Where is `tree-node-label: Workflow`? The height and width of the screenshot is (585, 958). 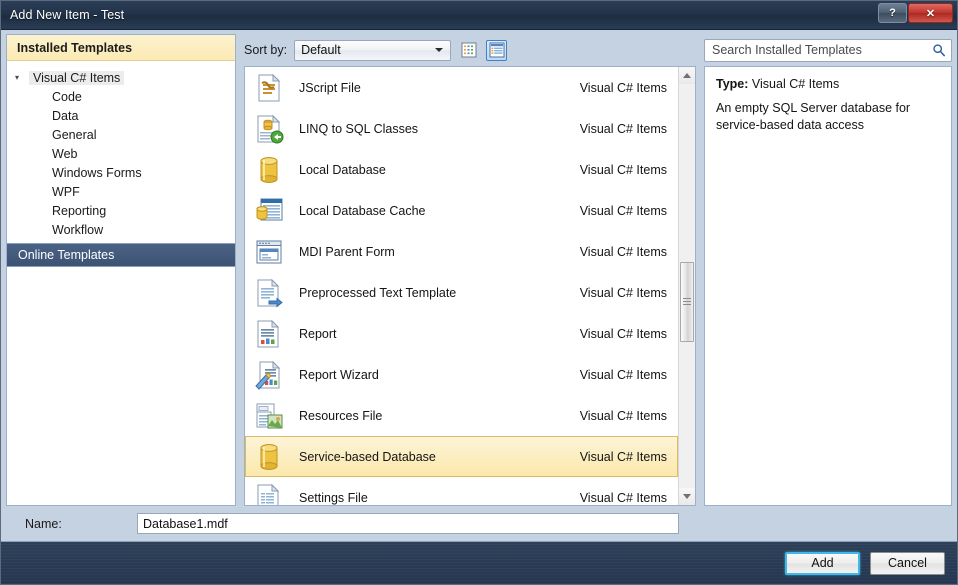 tree-node-label: Workflow is located at coordinates (78, 229).